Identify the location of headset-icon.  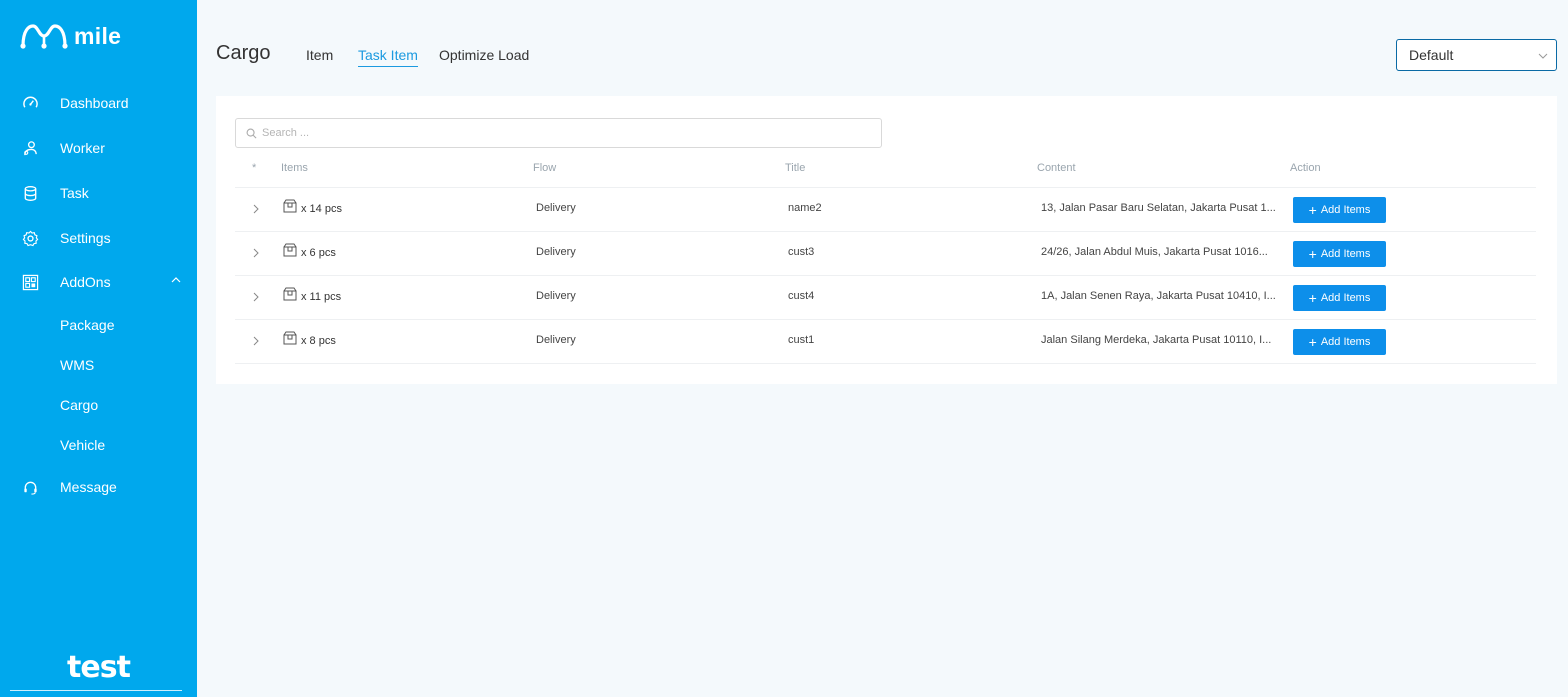
(30, 487).